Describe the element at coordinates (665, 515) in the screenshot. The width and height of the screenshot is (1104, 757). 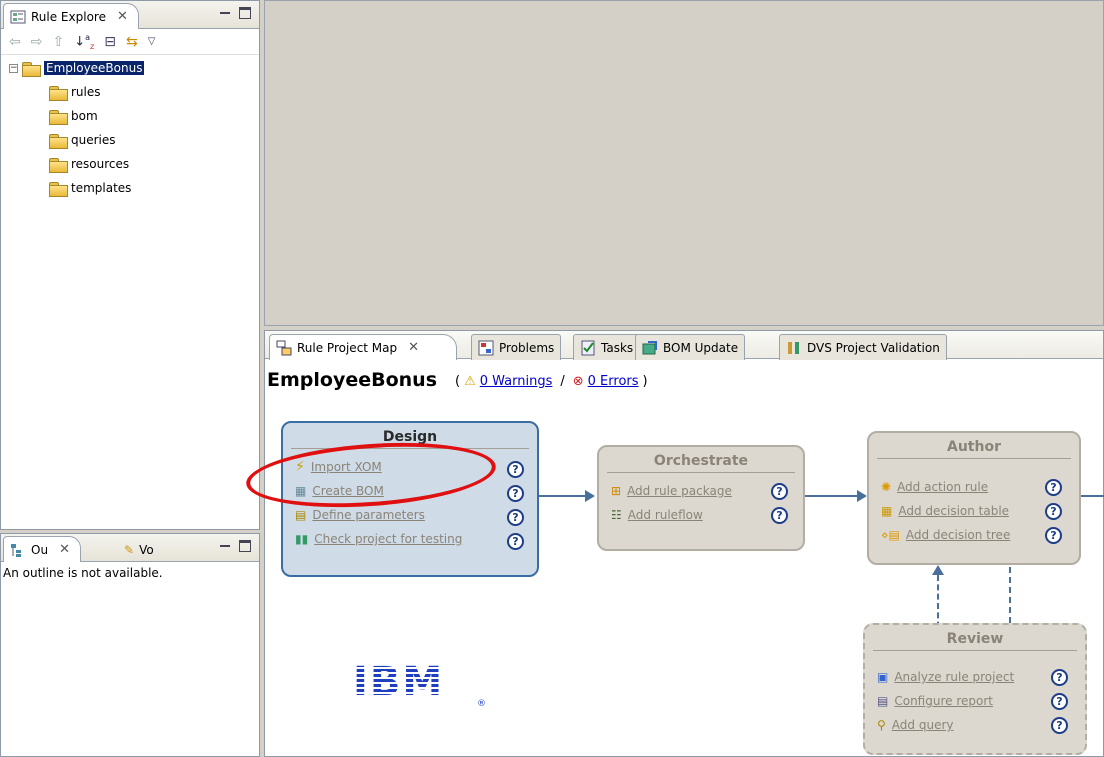
I see `add-ruleflow-link: Add ruleflow` at that location.